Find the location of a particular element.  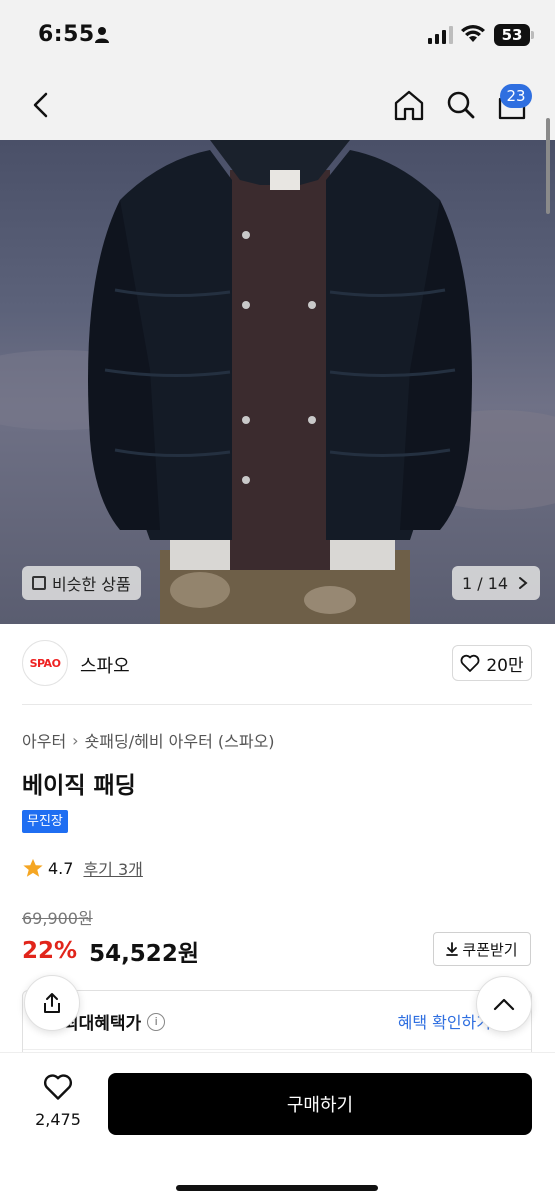

reviews-link: 후기 3개 is located at coordinates (112, 868).